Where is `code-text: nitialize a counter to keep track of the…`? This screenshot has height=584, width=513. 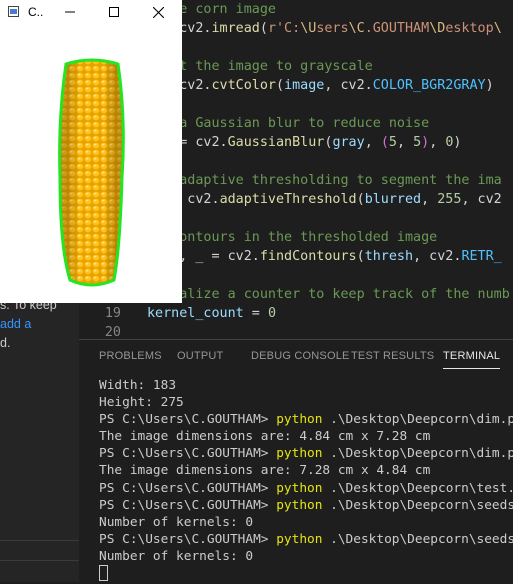
code-text: nitialize a counter to keep track of the… is located at coordinates (328, 294).